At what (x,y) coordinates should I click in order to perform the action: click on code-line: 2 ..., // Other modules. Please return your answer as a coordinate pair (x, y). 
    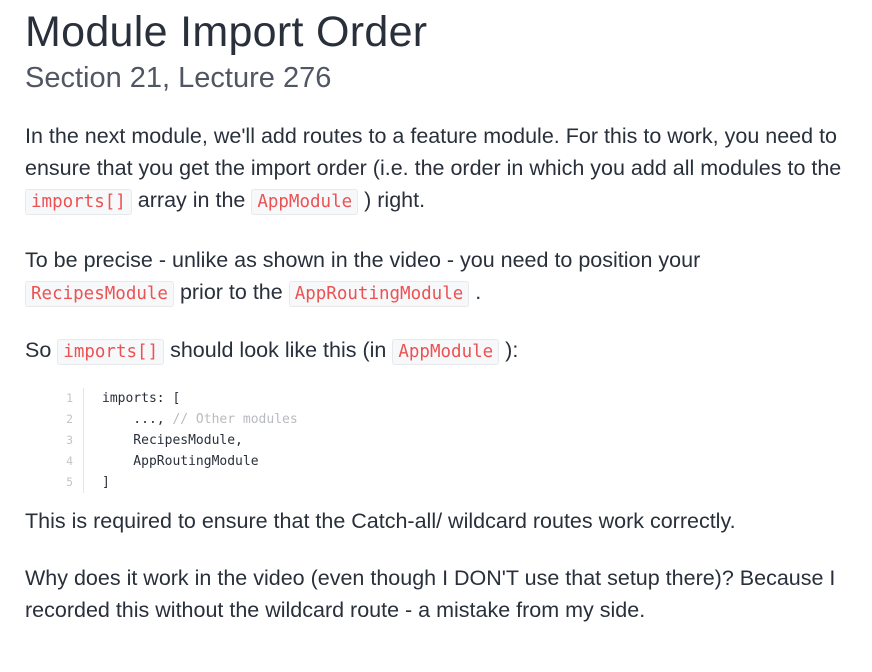
    Looking at the image, I should click on (454, 419).